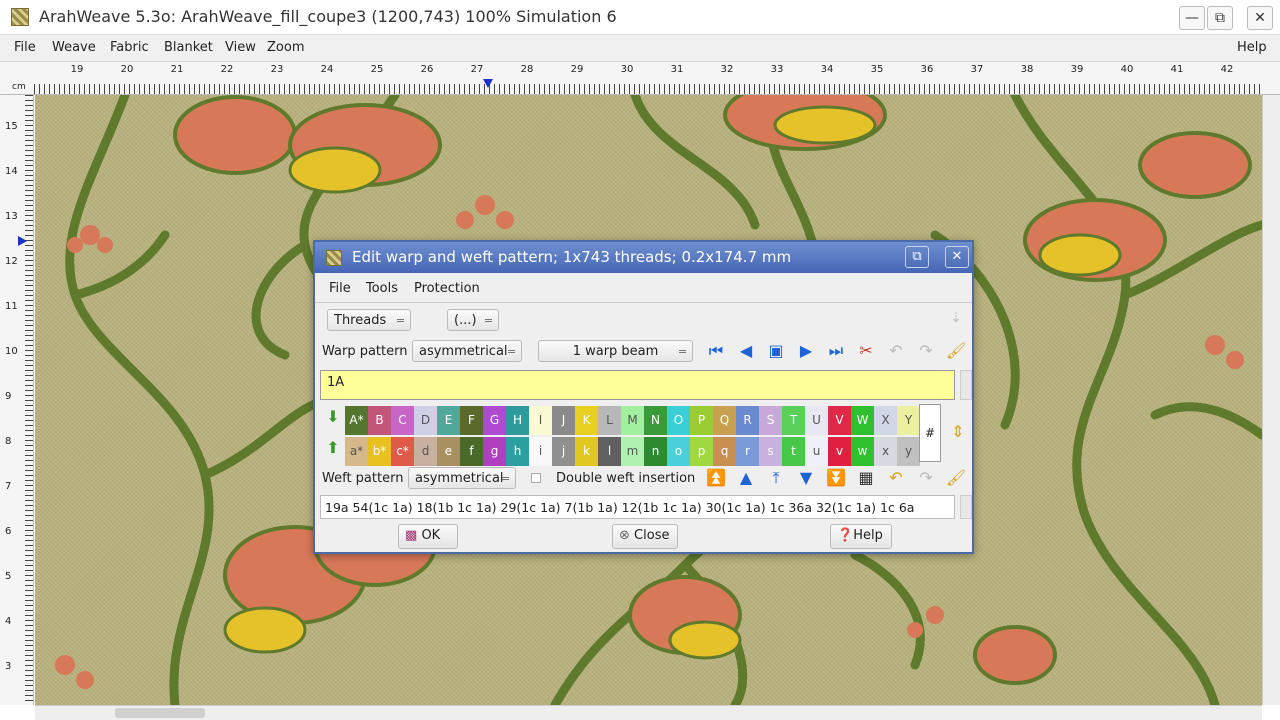 The image size is (1280, 720). What do you see at coordinates (240, 47) in the screenshot?
I see `menu-view: View` at bounding box center [240, 47].